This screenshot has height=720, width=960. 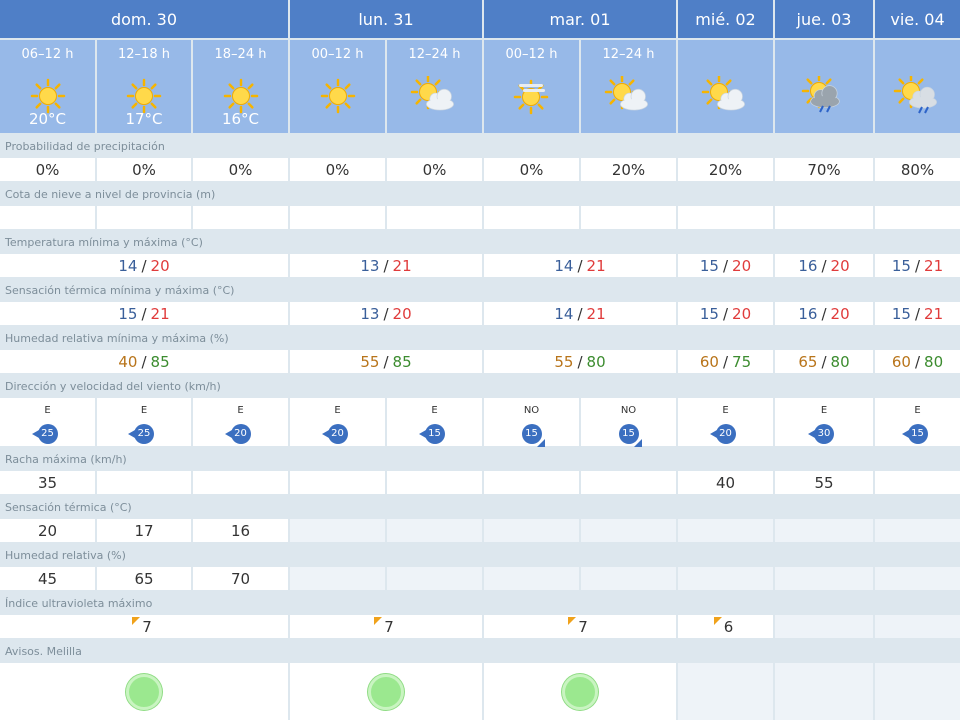 I want to click on table-cell: 13/21, so click(x=386, y=265).